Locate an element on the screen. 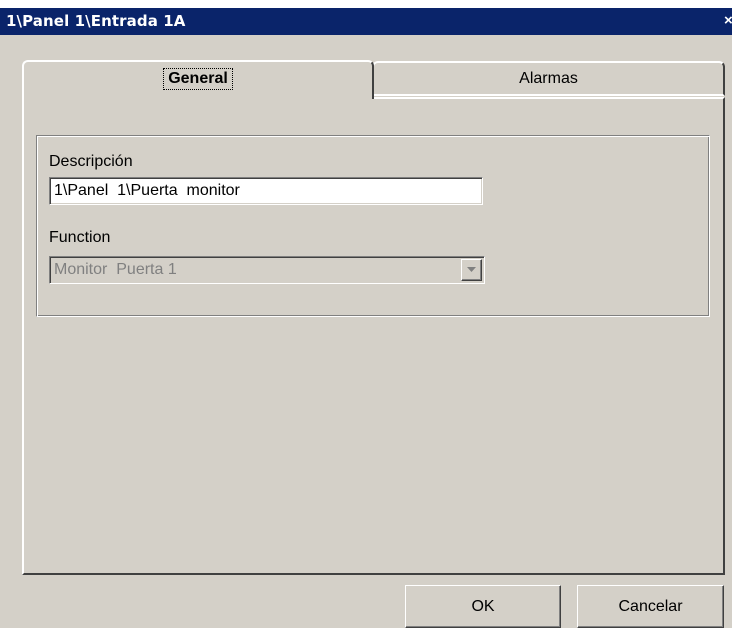 The image size is (732, 628). function-select: Monitor Puerta 1 is located at coordinates (267, 270).